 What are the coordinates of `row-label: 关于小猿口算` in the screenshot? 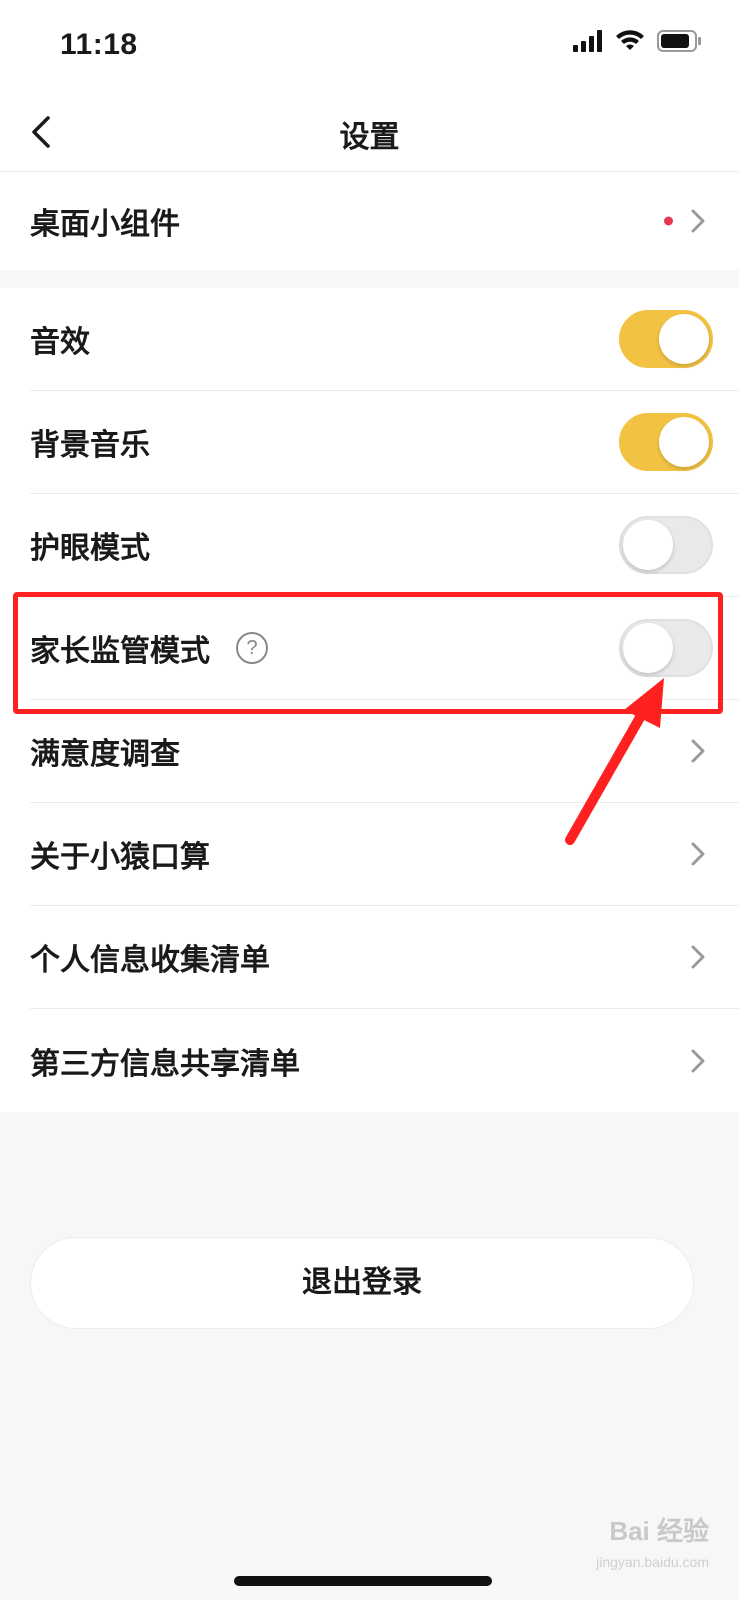 It's located at (120, 857).